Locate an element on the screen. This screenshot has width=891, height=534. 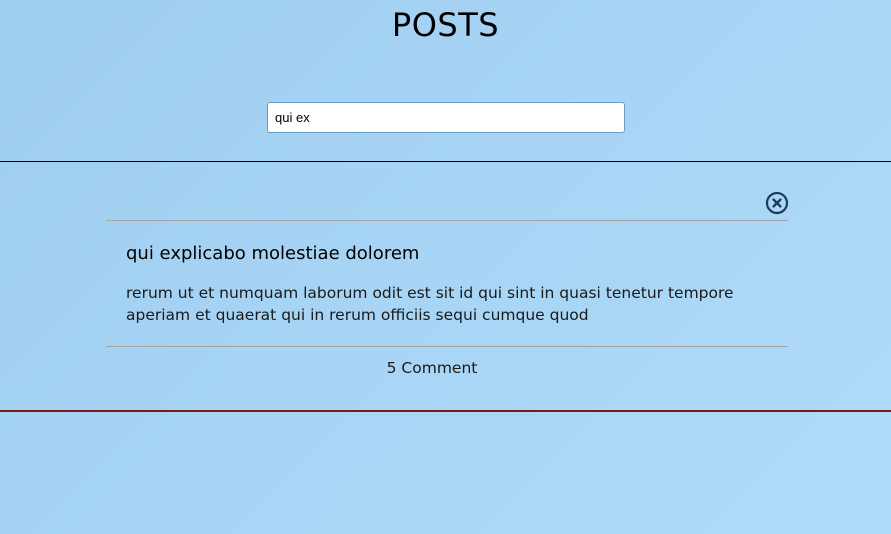
top-divider is located at coordinates (445, 161).